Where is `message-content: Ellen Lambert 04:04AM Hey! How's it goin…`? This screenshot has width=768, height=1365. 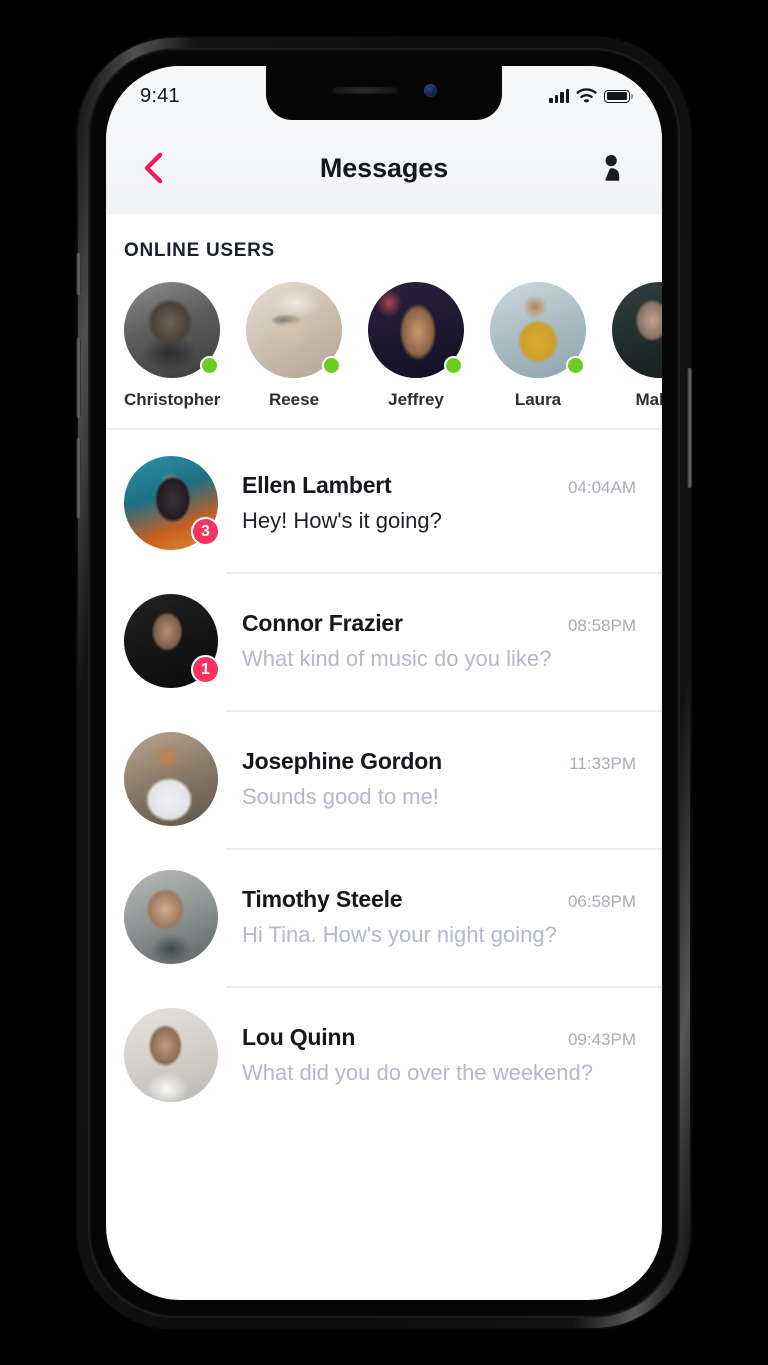 message-content: Ellen Lambert 04:04AM Hey! How's it goin… is located at coordinates (427, 503).